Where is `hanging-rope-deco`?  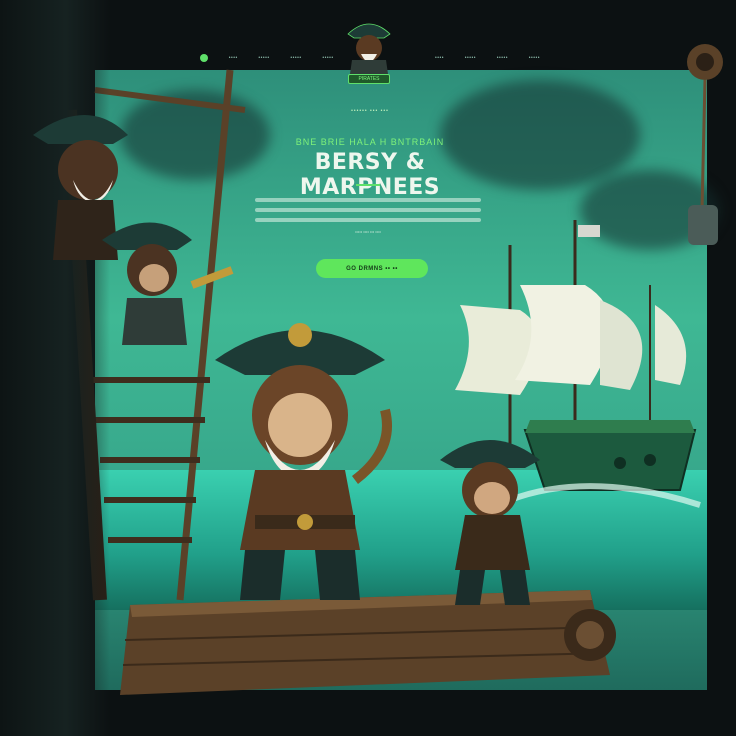
hanging-rope-deco is located at coordinates (705, 144).